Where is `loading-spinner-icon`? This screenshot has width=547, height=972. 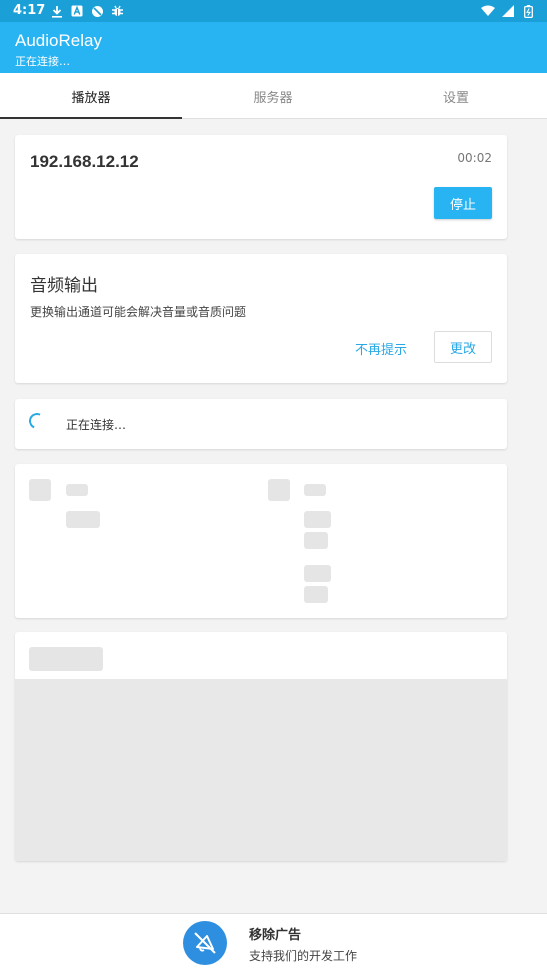
loading-spinner-icon is located at coordinates (37, 421).